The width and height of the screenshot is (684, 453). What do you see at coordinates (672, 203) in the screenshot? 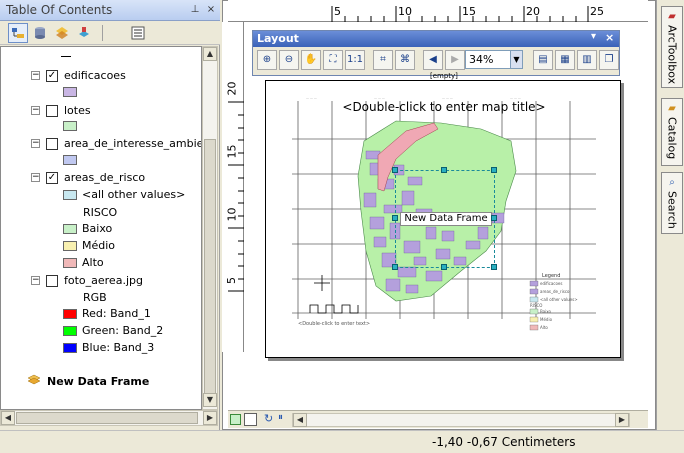
I see `tab-search: ⌕ Search` at bounding box center [672, 203].